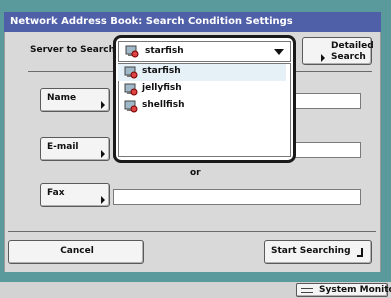 The width and height of the screenshot is (391, 298). What do you see at coordinates (202, 106) in the screenshot?
I see `server-option-shellfish: shellfish` at bounding box center [202, 106].